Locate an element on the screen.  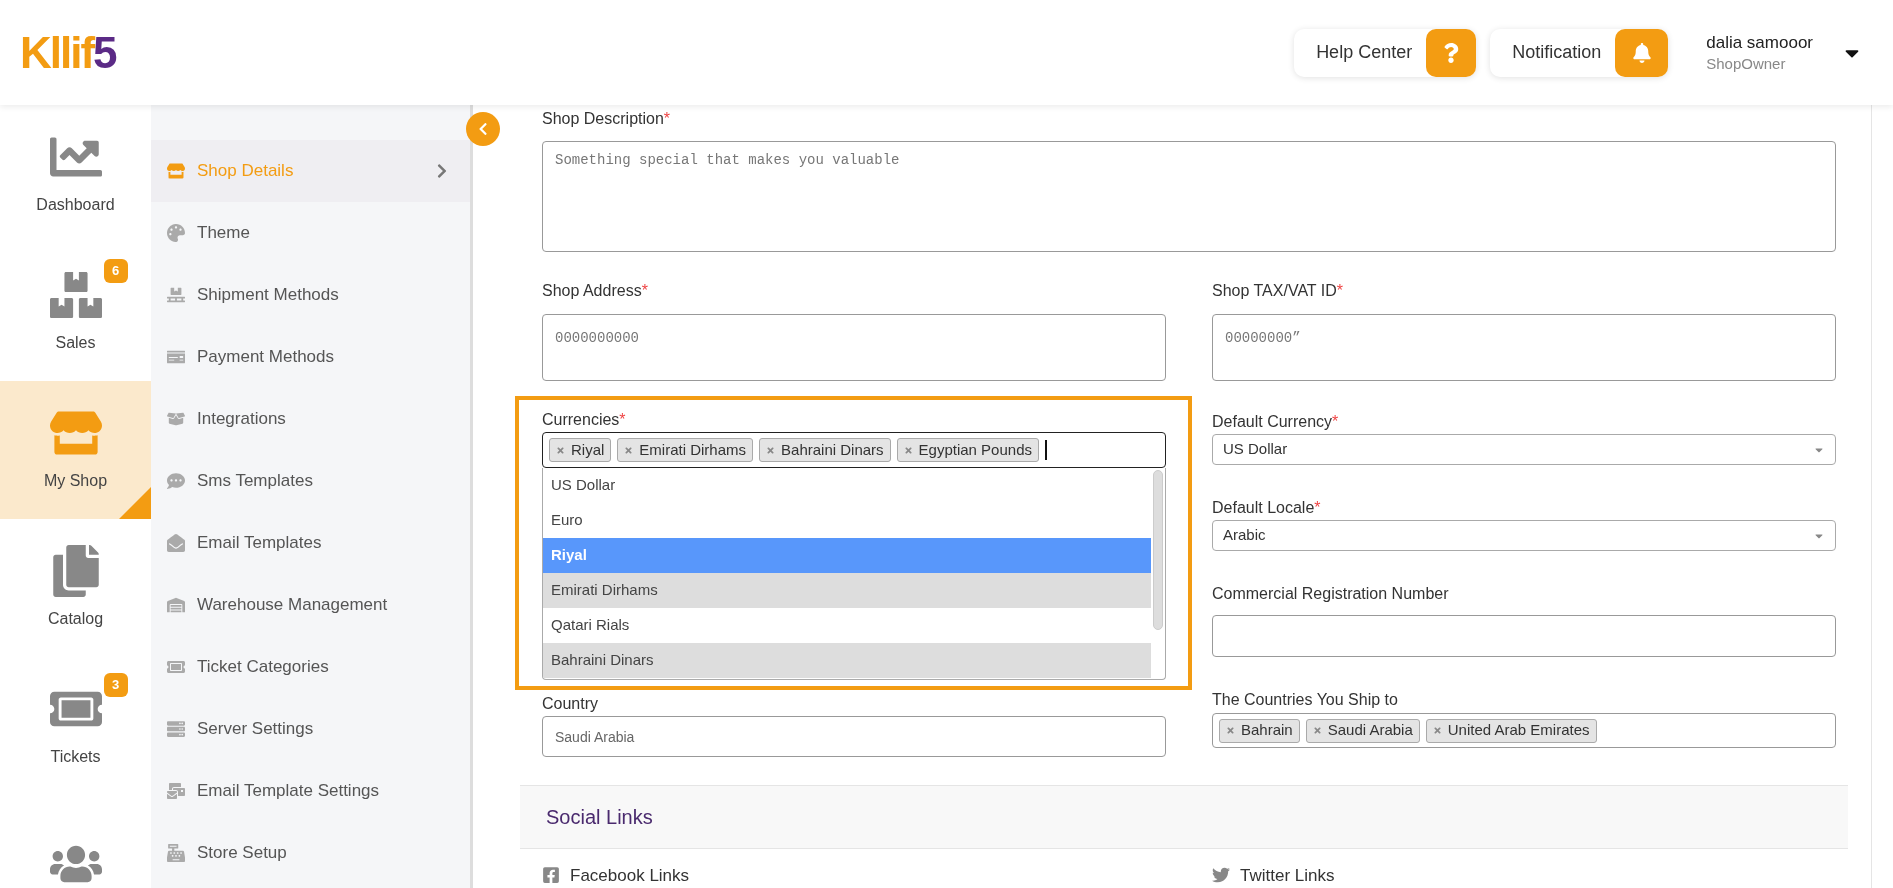
default-locale-select: Arabic is located at coordinates (1524, 535).